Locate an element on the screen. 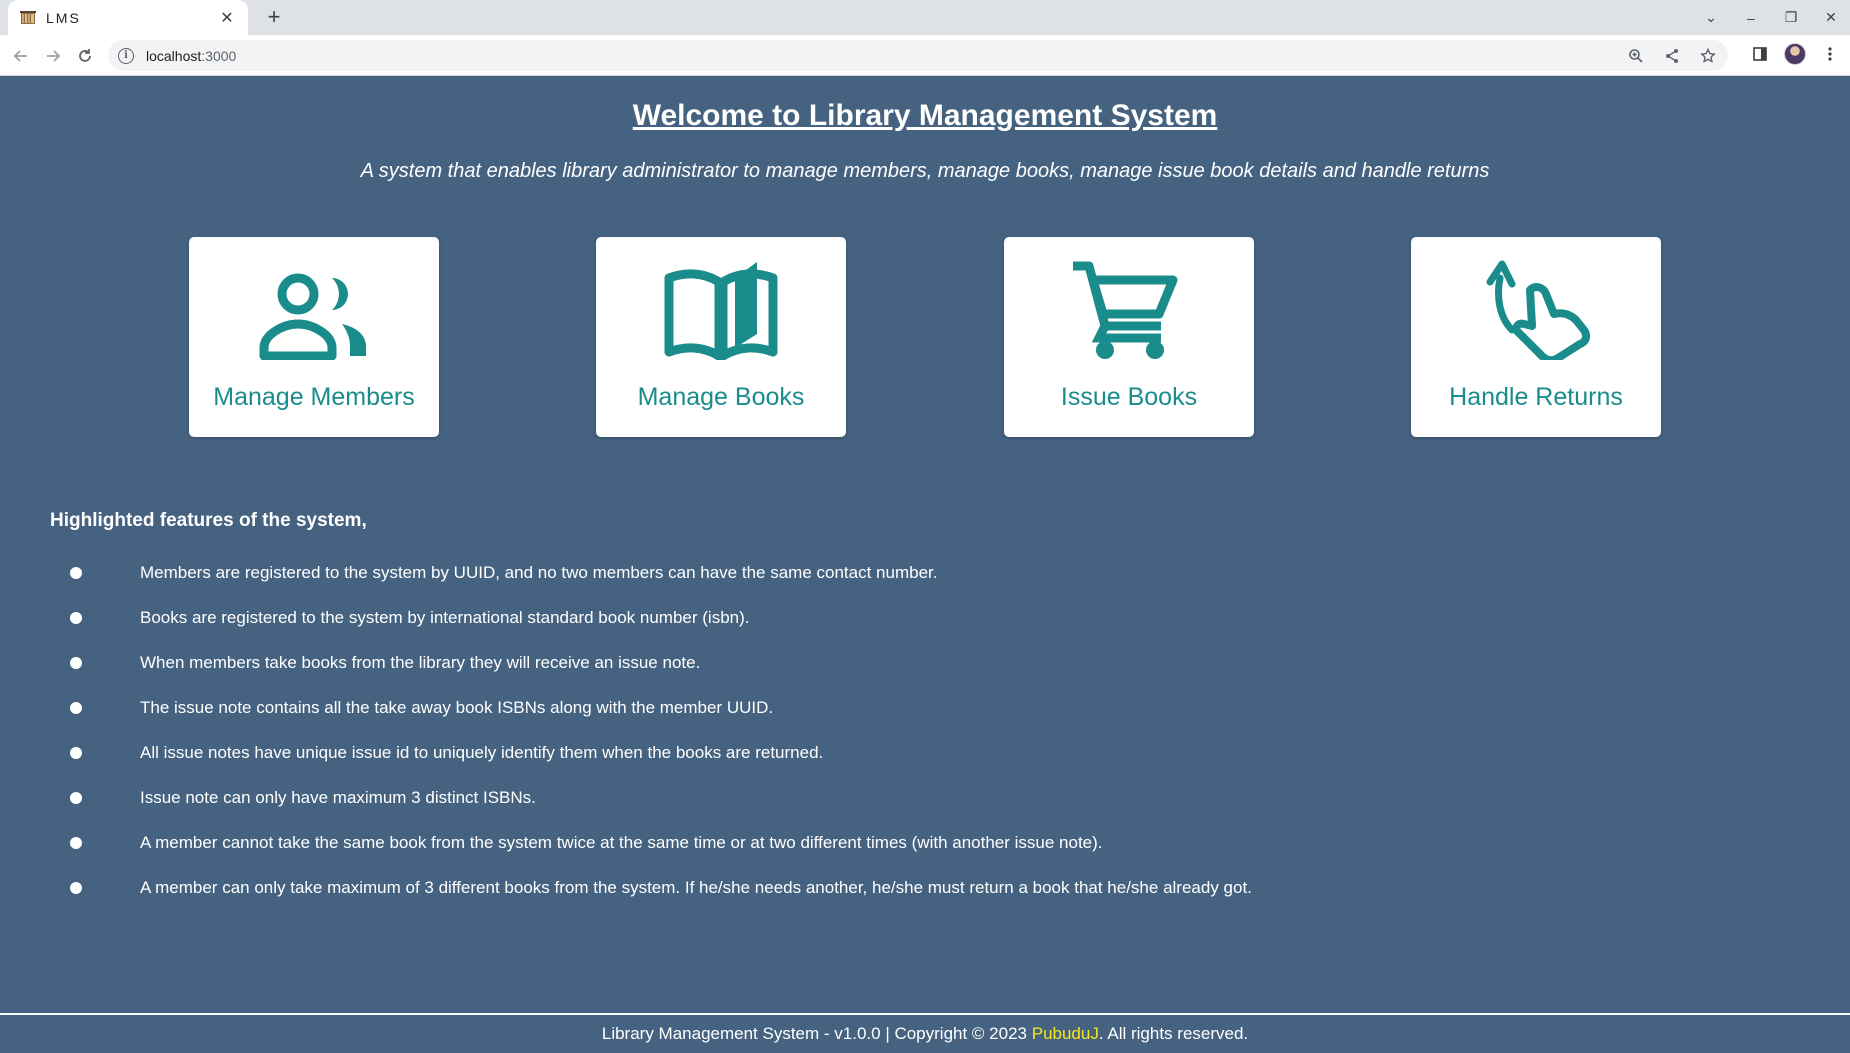 This screenshot has height=1053, width=1850. handle-returns-card: Handle Returns is located at coordinates (1536, 337).